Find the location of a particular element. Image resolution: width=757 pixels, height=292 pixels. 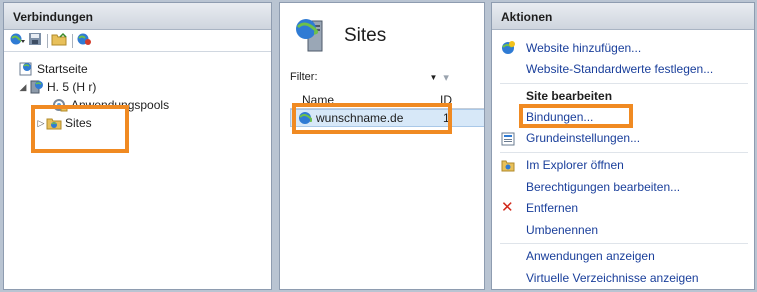

show-virtual-directories-link: Virtuelle Verzeichnisse anzeigen is located at coordinates (612, 278).